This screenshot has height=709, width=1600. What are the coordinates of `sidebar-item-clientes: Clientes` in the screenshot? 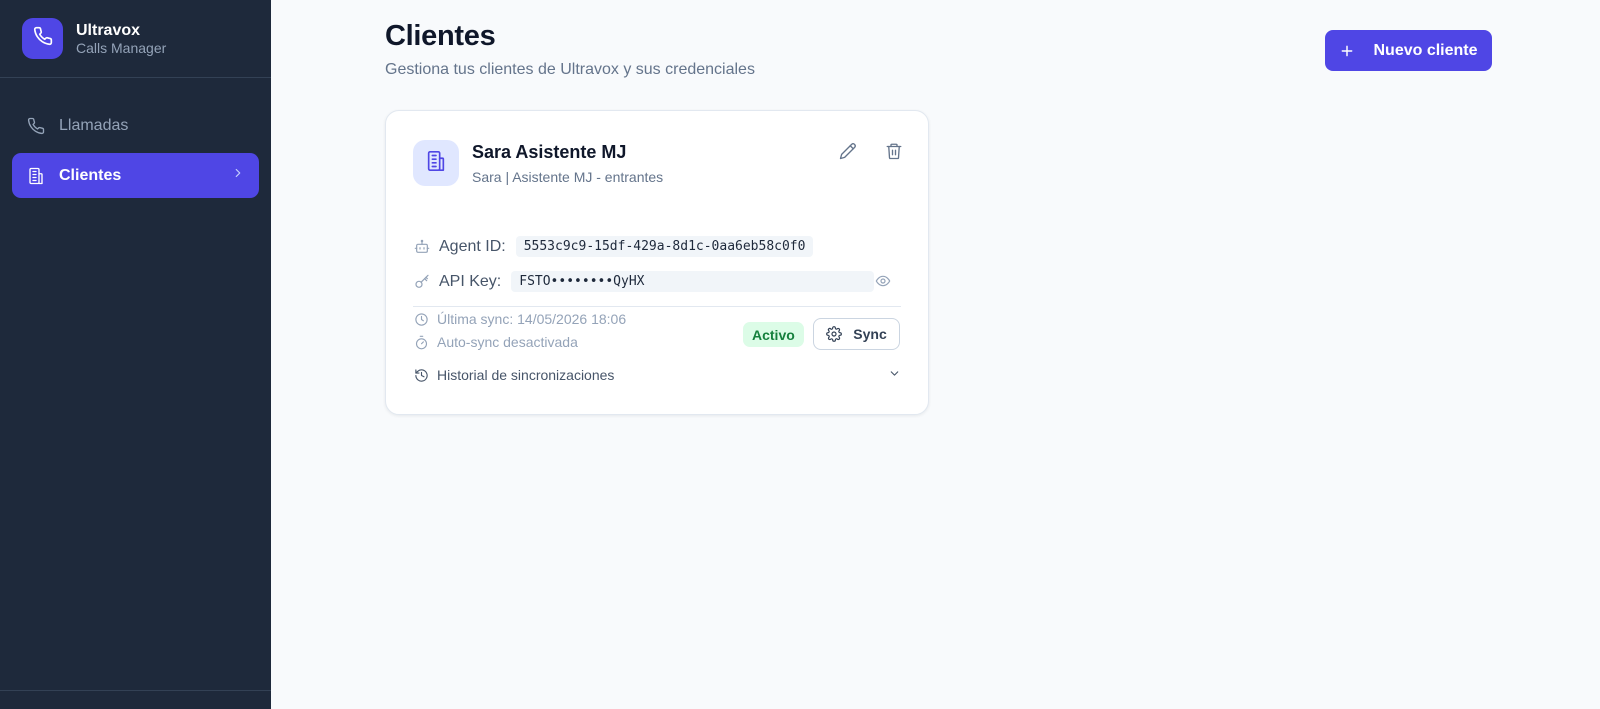 It's located at (135, 175).